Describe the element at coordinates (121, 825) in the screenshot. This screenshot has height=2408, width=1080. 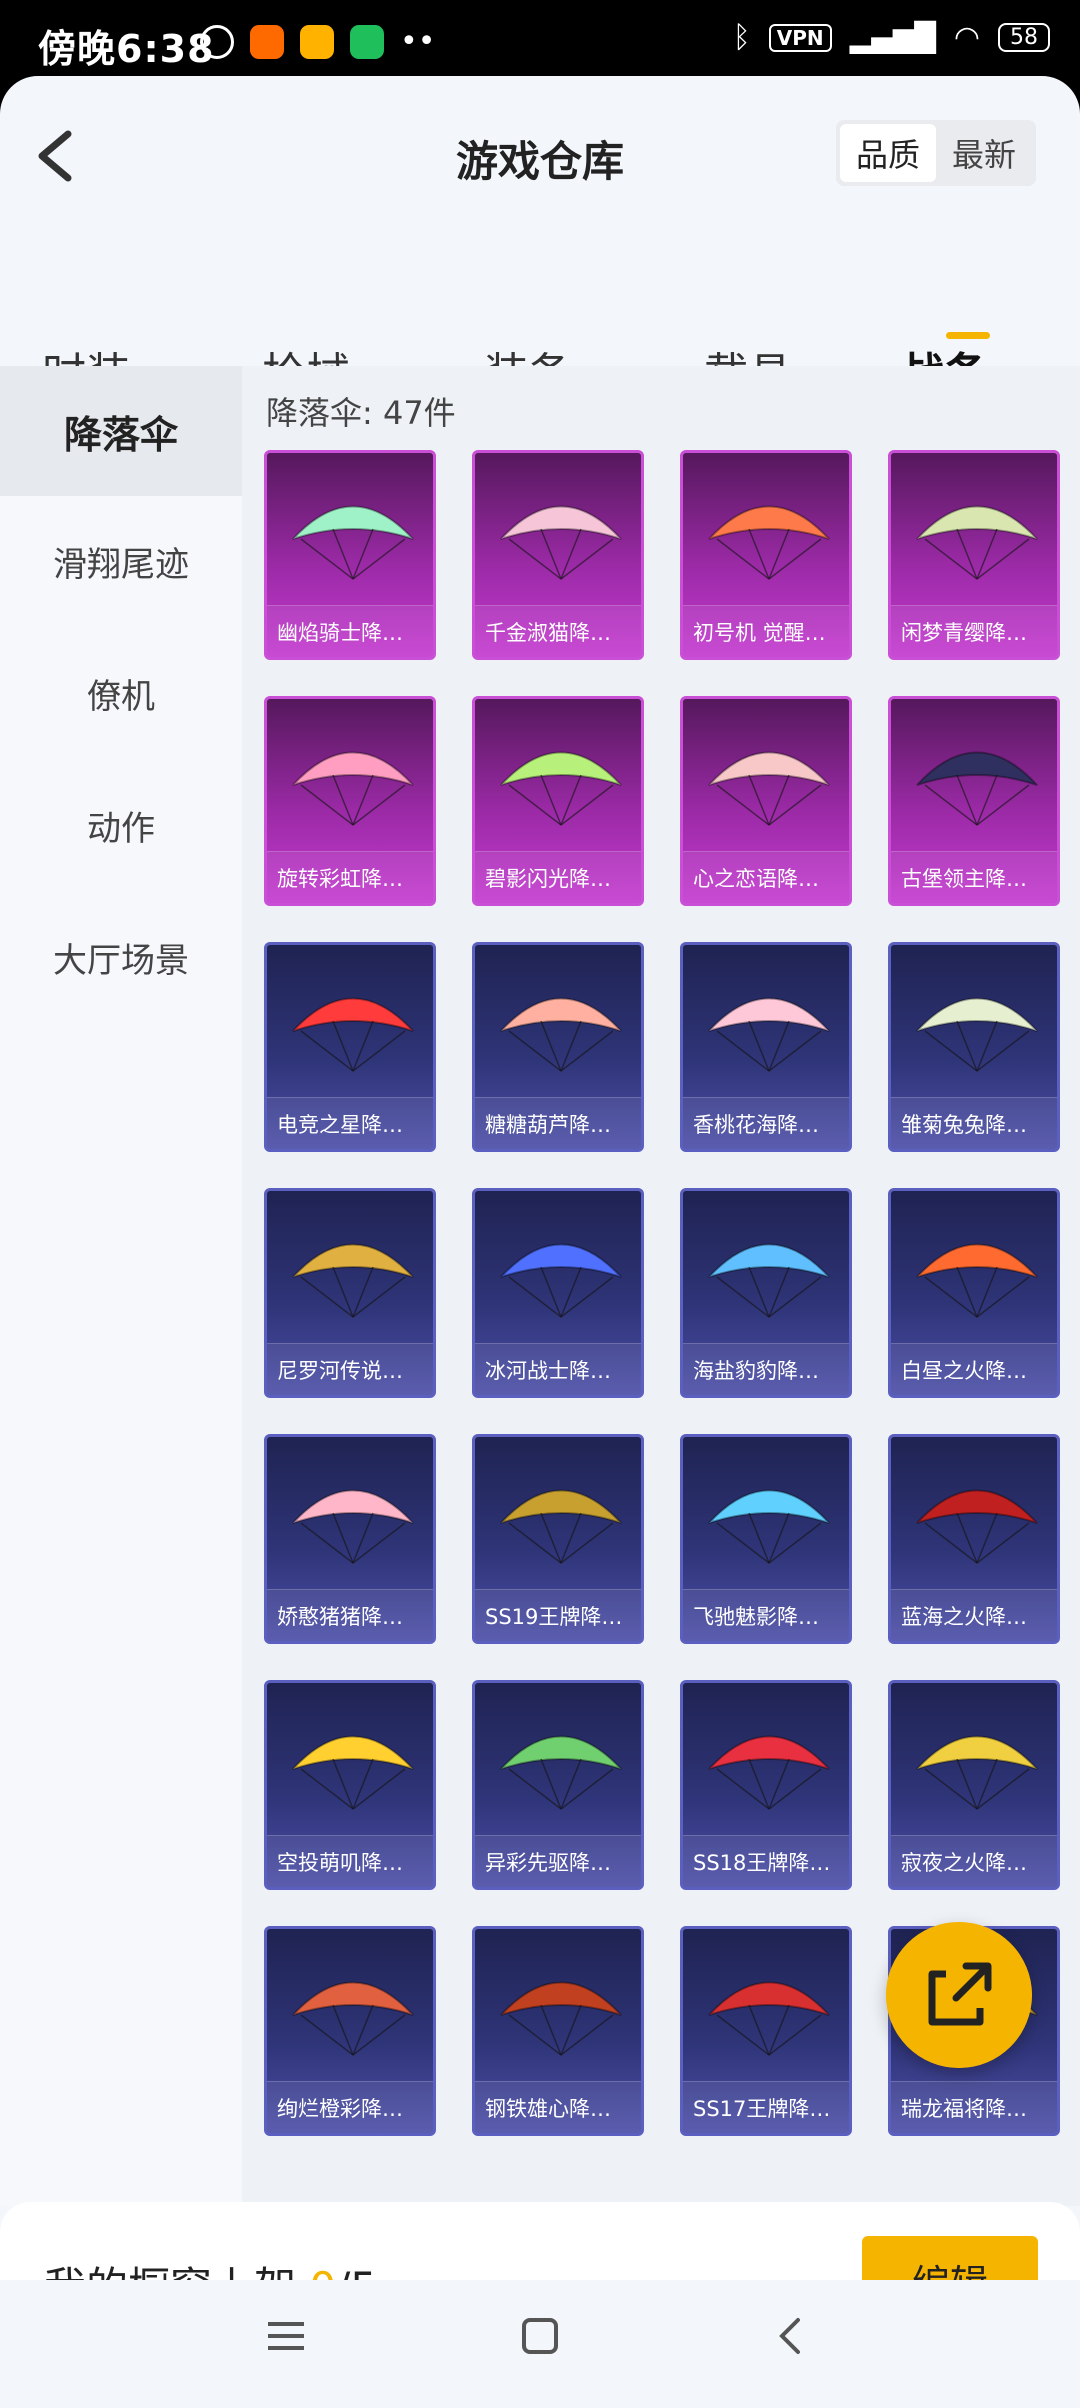
I see `sidebar-item-emote: 动作` at that location.